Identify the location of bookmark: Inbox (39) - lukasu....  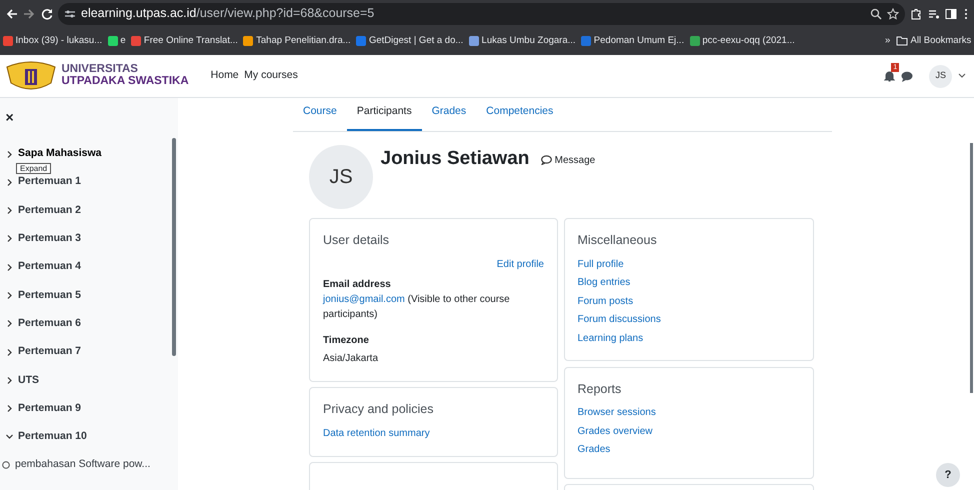
(52, 41).